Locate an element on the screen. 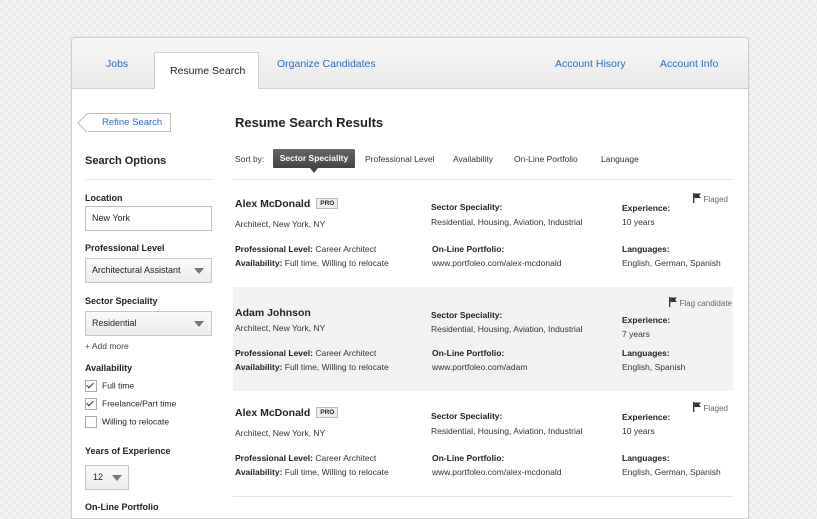 This screenshot has width=817, height=519. checkbox-label: Freelance/Part time is located at coordinates (139, 403).